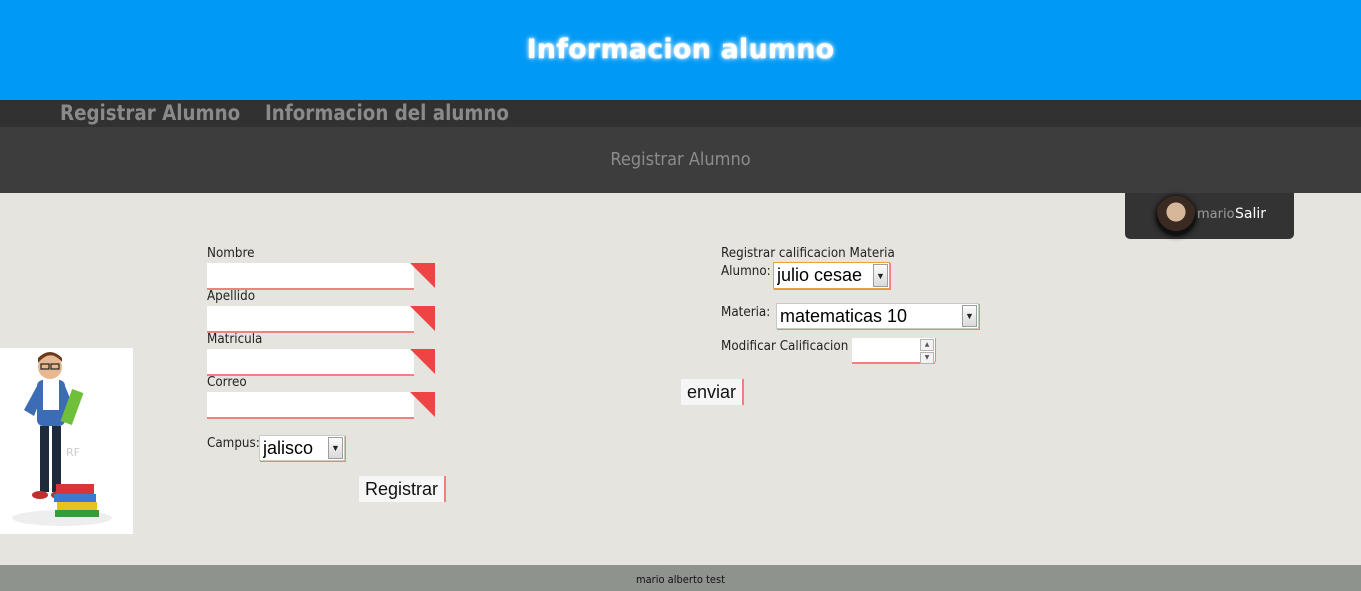  I want to click on logout-link: Salir, so click(1250, 214).